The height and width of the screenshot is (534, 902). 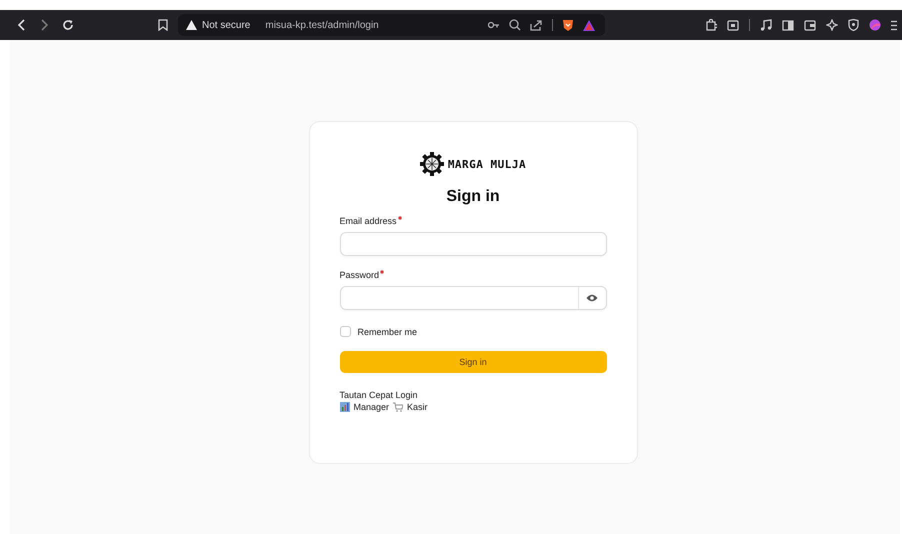 I want to click on reload-icon, so click(x=68, y=25).